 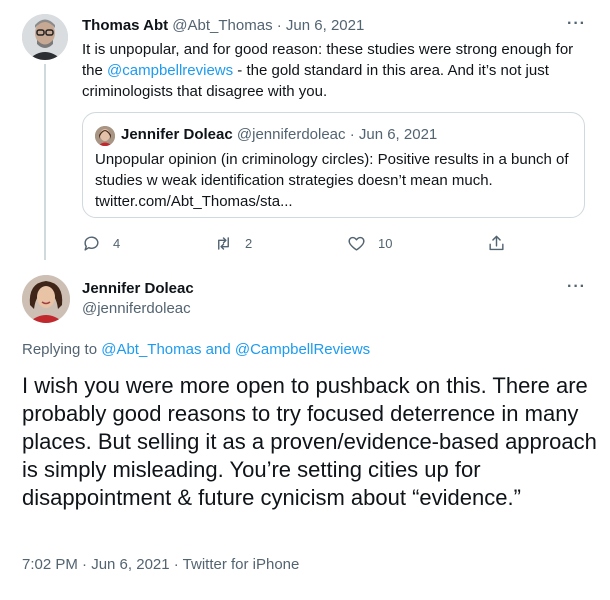 What do you see at coordinates (249, 243) in the screenshot?
I see `retweet-count: 2` at bounding box center [249, 243].